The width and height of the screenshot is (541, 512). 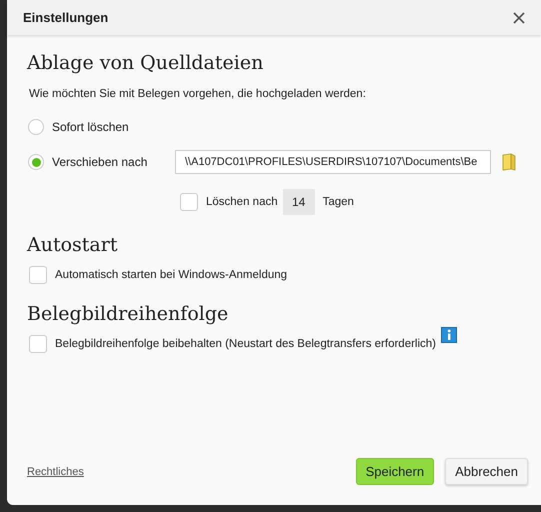 What do you see at coordinates (449, 335) in the screenshot?
I see `info-icon` at bounding box center [449, 335].